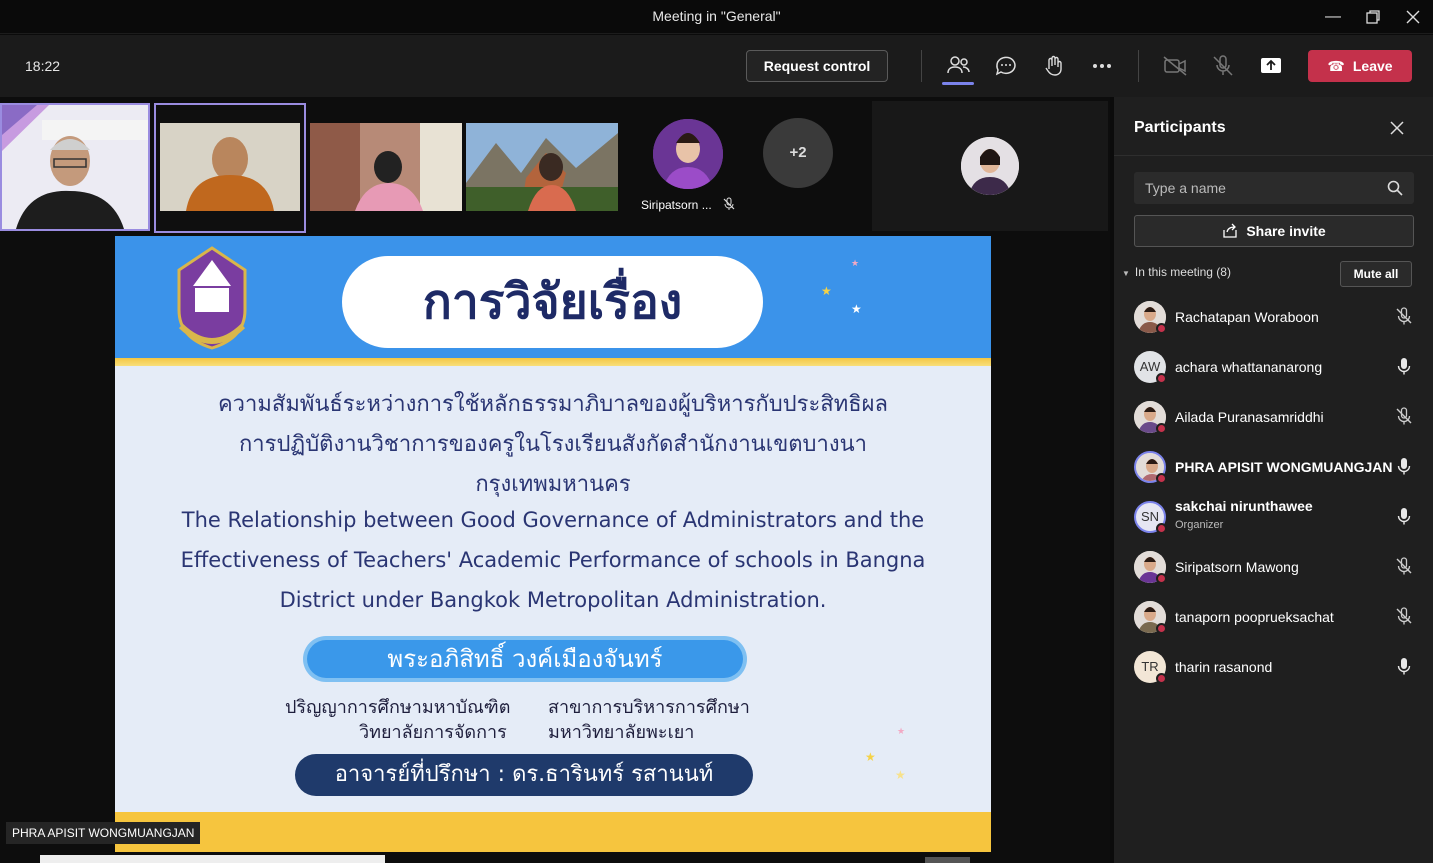 The width and height of the screenshot is (1433, 863). I want to click on participant-search, so click(1274, 188).